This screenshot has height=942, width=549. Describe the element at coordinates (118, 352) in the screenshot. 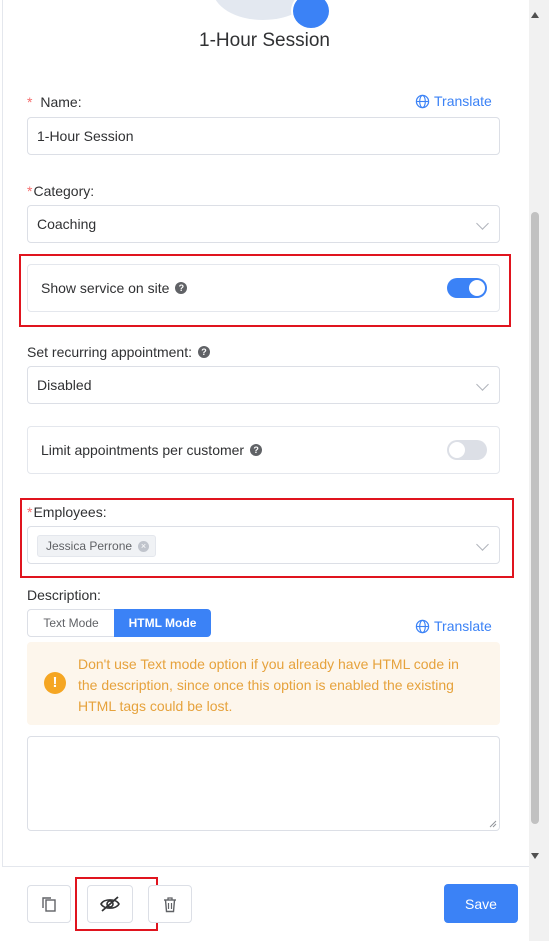

I see `recurring-label: Set recurring appointment:?` at that location.